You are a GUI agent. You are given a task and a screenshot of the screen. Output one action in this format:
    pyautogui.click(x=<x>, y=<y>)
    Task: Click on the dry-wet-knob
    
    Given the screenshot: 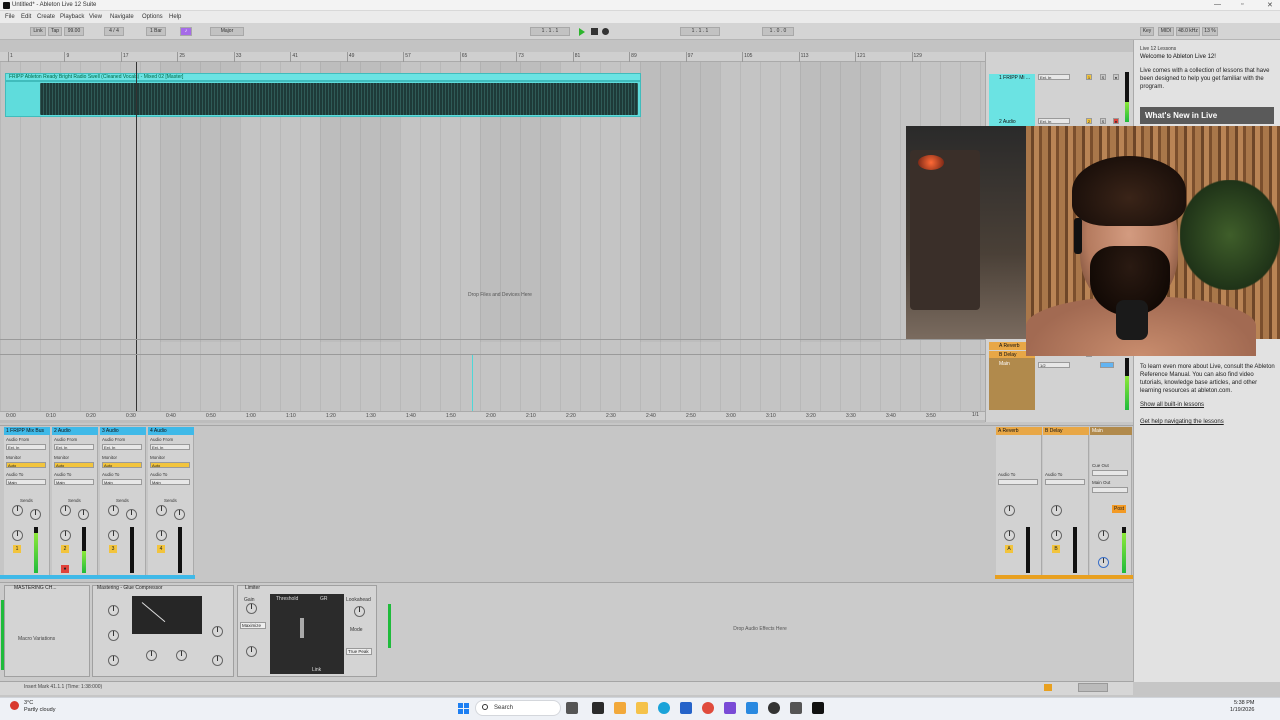 What is the action you would take?
    pyautogui.click(x=217, y=660)
    